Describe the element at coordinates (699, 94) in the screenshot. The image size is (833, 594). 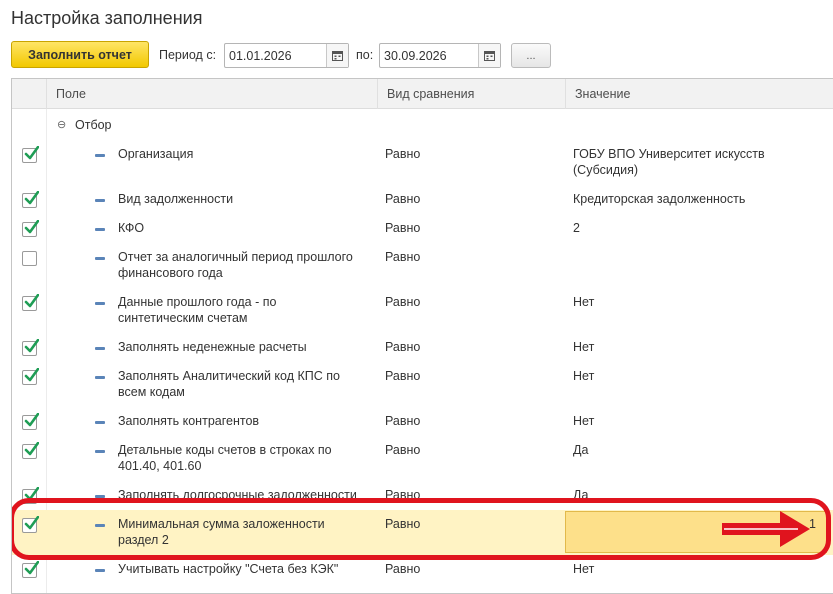
I see `column-value: Значение` at that location.